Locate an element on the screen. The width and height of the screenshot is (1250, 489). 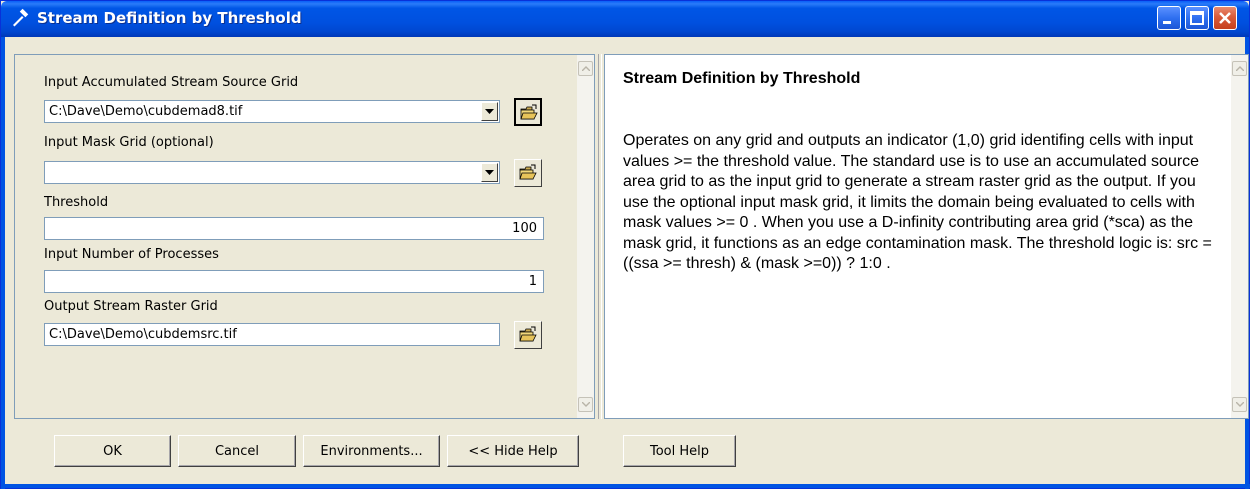
output-grid-label: Output Stream Raster Grid is located at coordinates (131, 306).